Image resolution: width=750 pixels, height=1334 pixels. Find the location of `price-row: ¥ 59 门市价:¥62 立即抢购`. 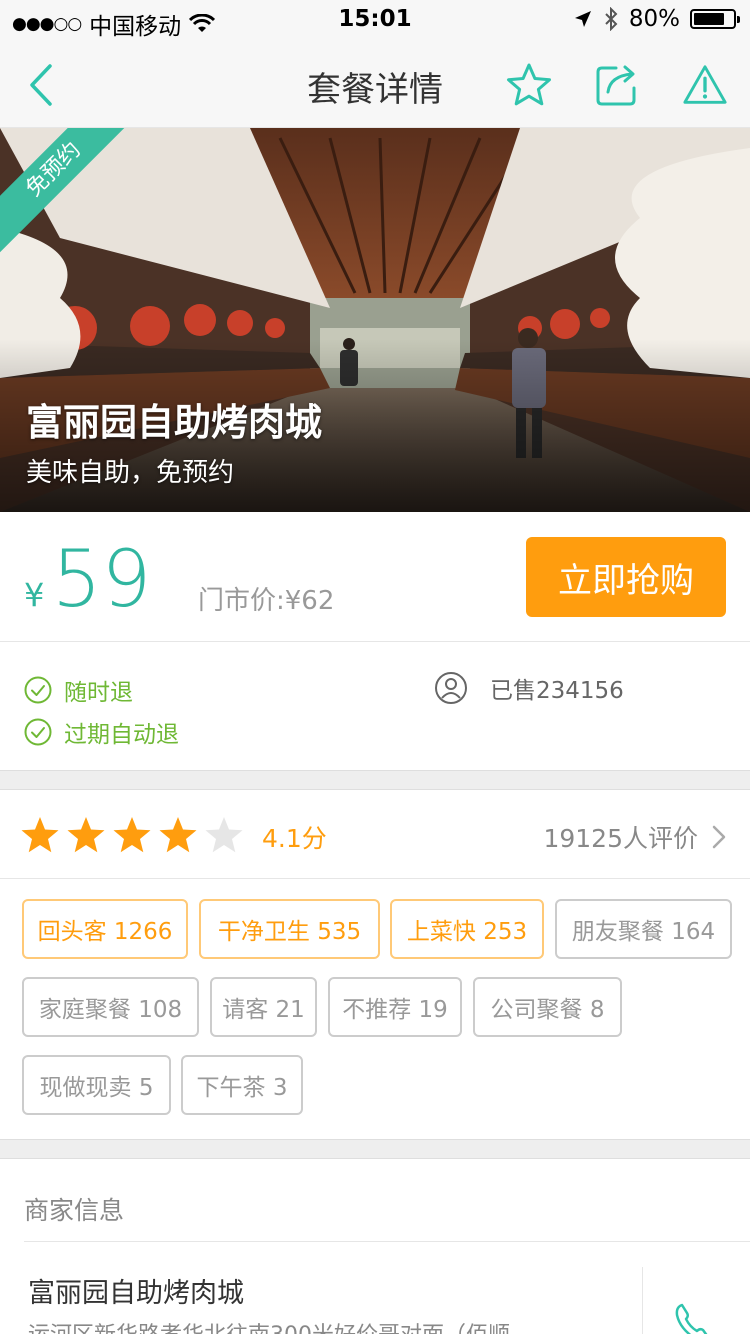

price-row: ¥ 59 门市价:¥62 立即抢购 is located at coordinates (375, 577).